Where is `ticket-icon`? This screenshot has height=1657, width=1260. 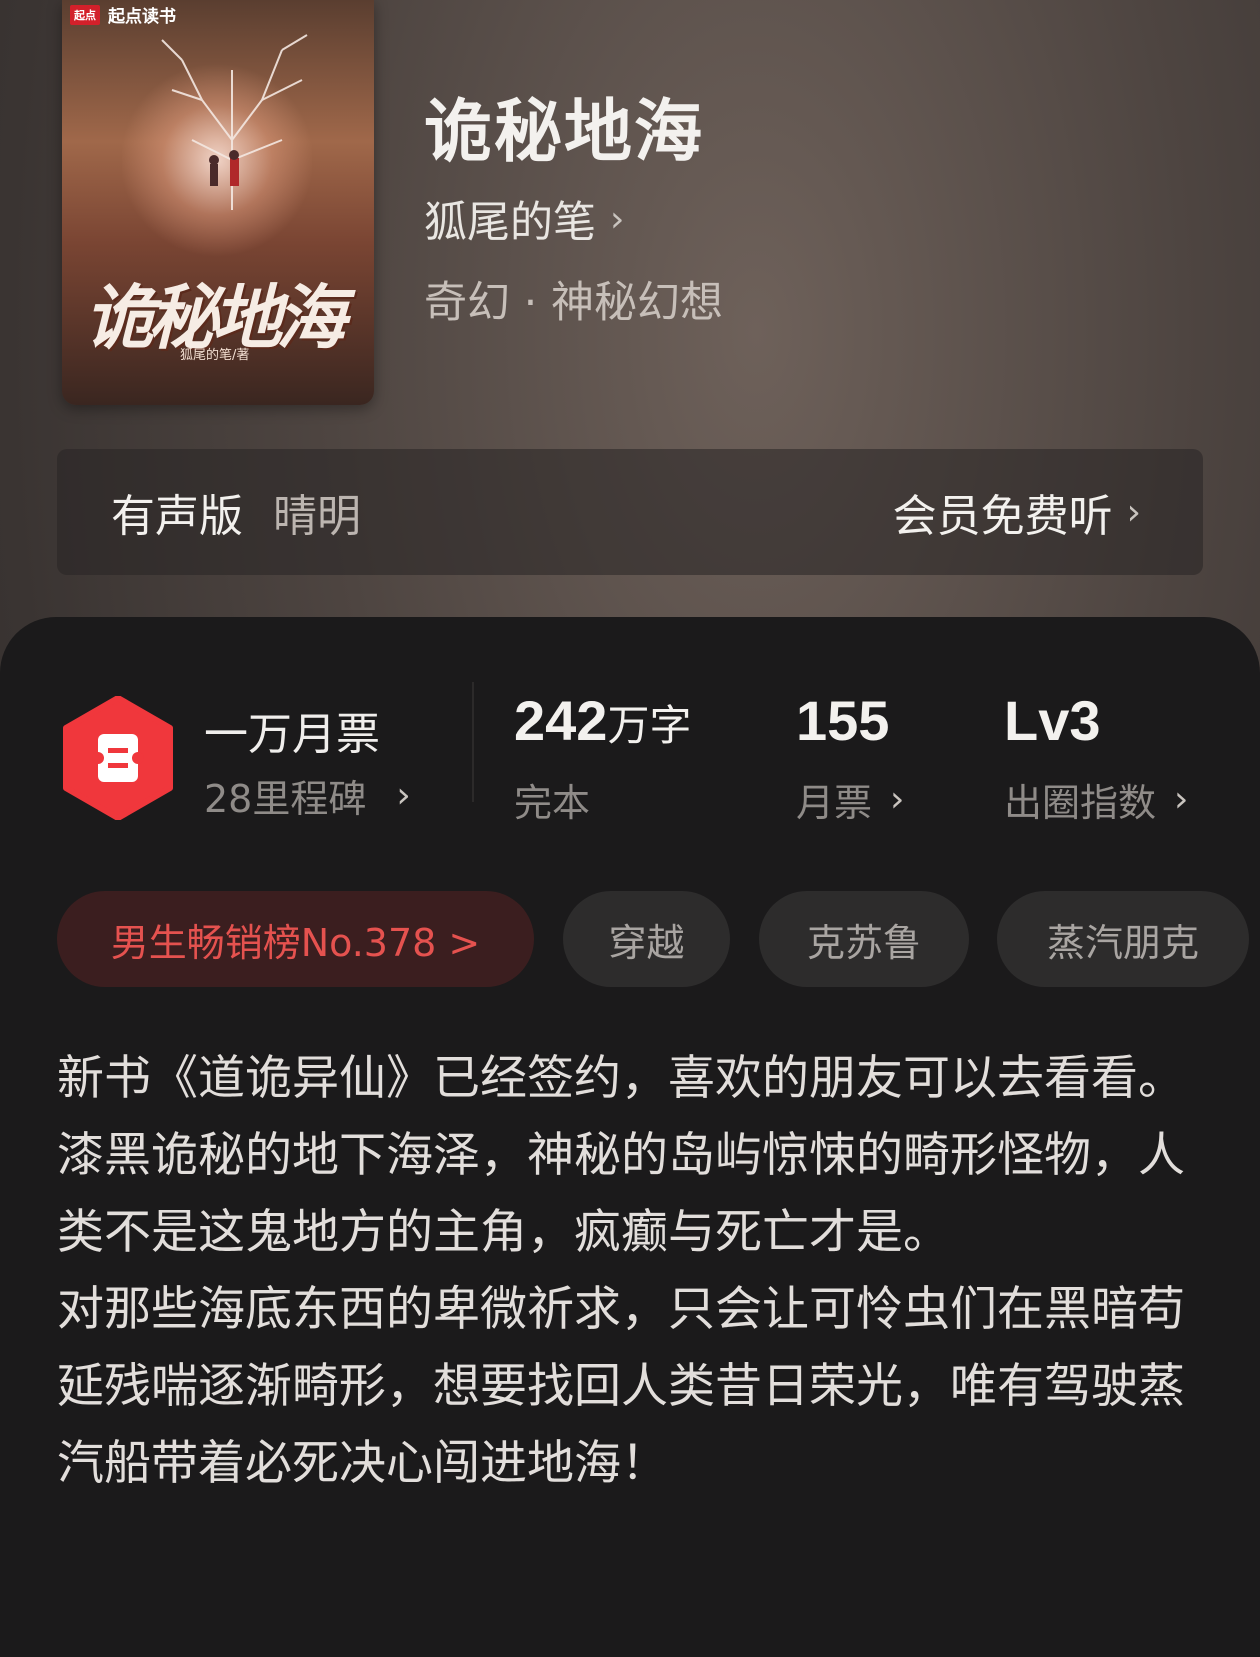 ticket-icon is located at coordinates (118, 758).